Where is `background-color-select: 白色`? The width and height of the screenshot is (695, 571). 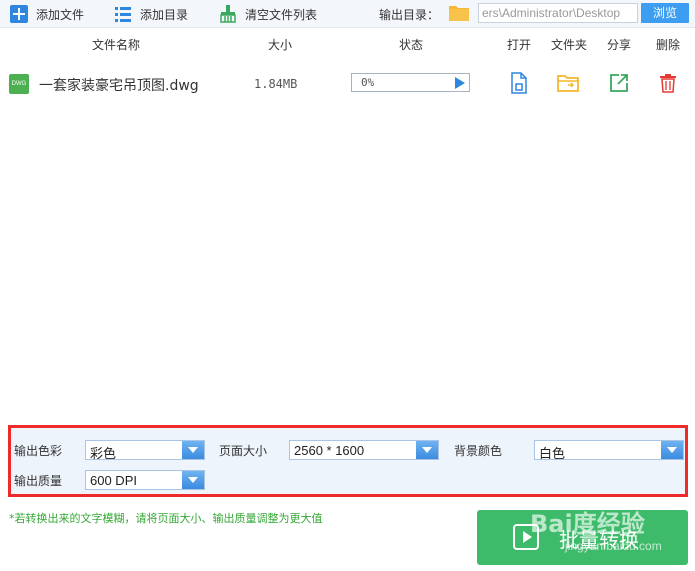 background-color-select: 白色 is located at coordinates (609, 450).